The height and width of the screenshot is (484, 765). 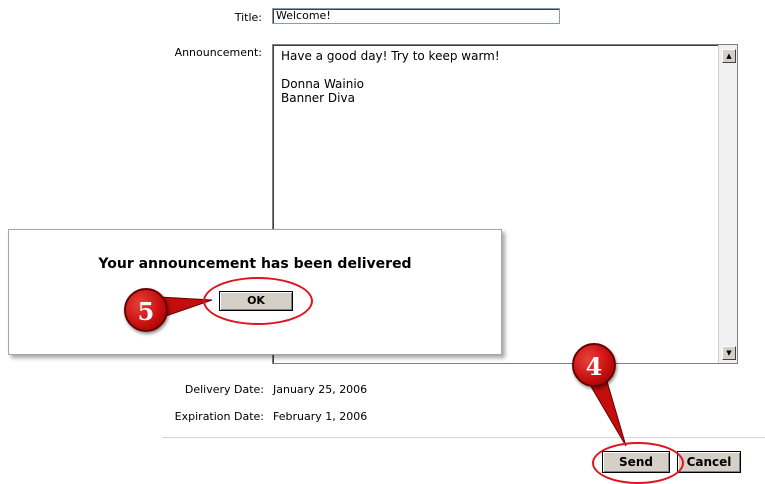 What do you see at coordinates (638, 463) in the screenshot?
I see `send-highlight-ring` at bounding box center [638, 463].